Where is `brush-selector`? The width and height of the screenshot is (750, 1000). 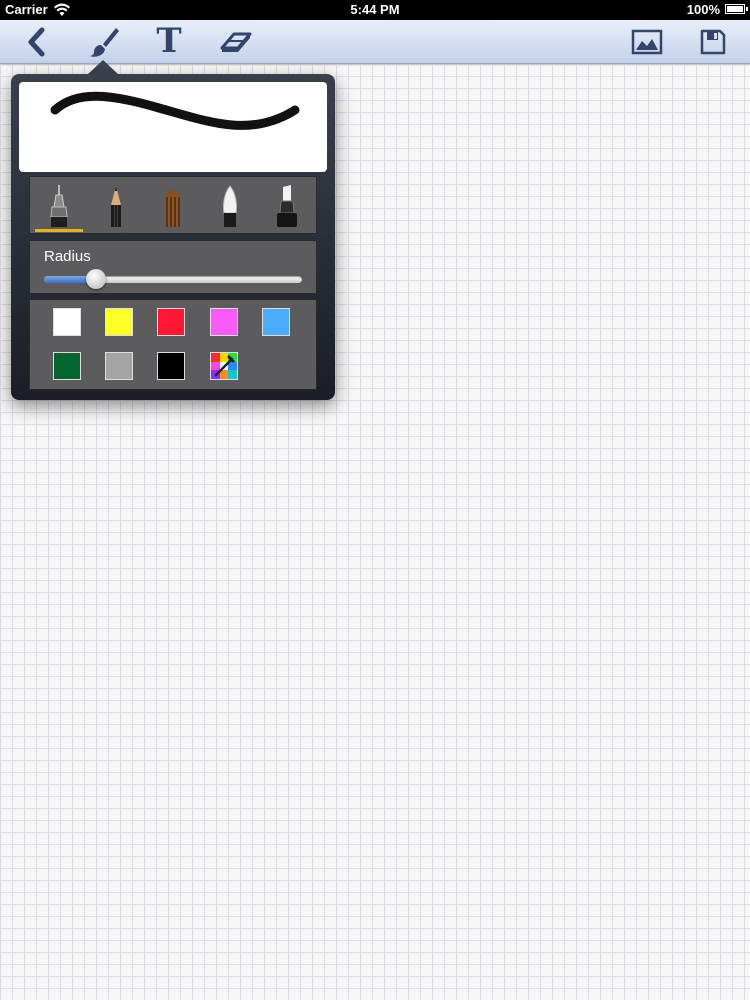
brush-selector is located at coordinates (173, 205).